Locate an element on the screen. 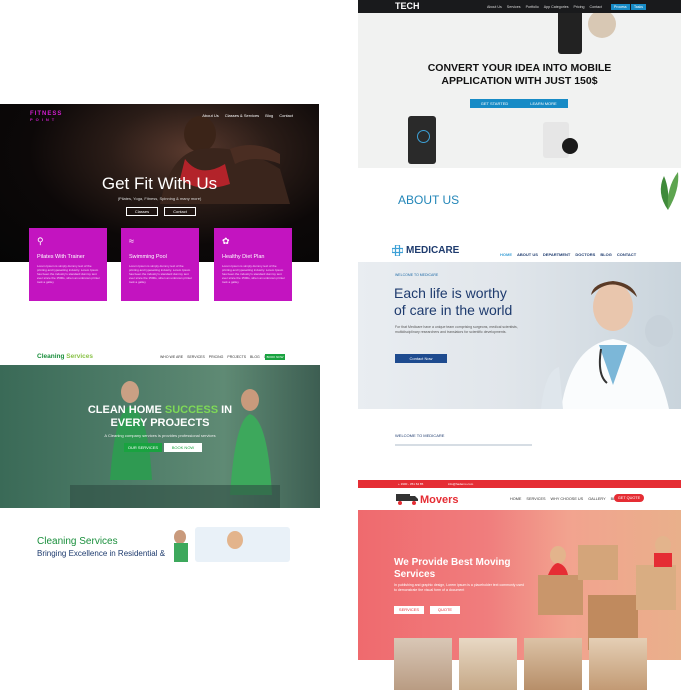 This screenshot has height=690, width=683. nav-item-portfolio: Portfolio is located at coordinates (532, 7).